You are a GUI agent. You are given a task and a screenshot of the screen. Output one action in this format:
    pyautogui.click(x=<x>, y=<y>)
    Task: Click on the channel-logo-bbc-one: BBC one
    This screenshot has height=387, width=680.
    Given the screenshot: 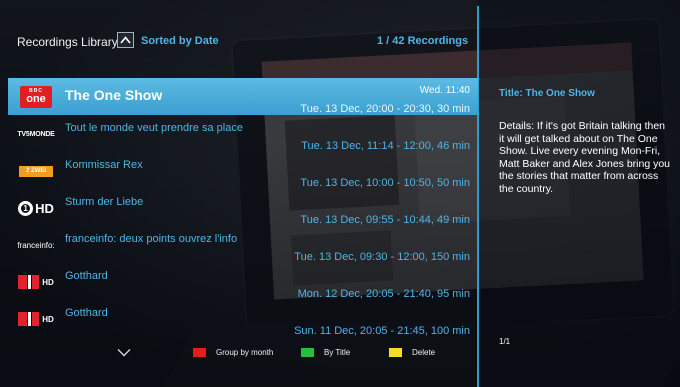 What is the action you would take?
    pyautogui.click(x=36, y=97)
    